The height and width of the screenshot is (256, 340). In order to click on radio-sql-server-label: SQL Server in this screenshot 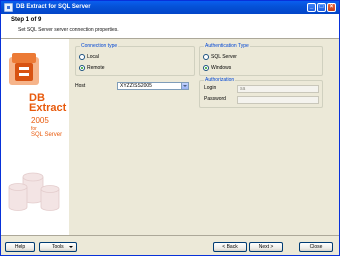, I will do `click(224, 56)`.